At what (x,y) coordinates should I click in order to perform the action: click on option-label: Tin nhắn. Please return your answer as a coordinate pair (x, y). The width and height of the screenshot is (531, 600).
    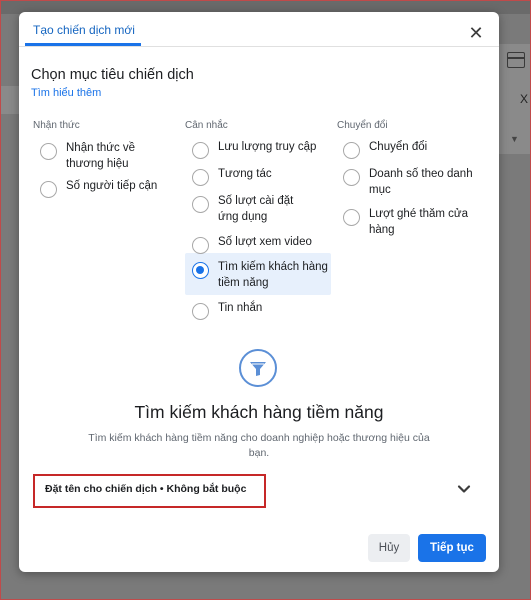
    Looking at the image, I should click on (240, 308).